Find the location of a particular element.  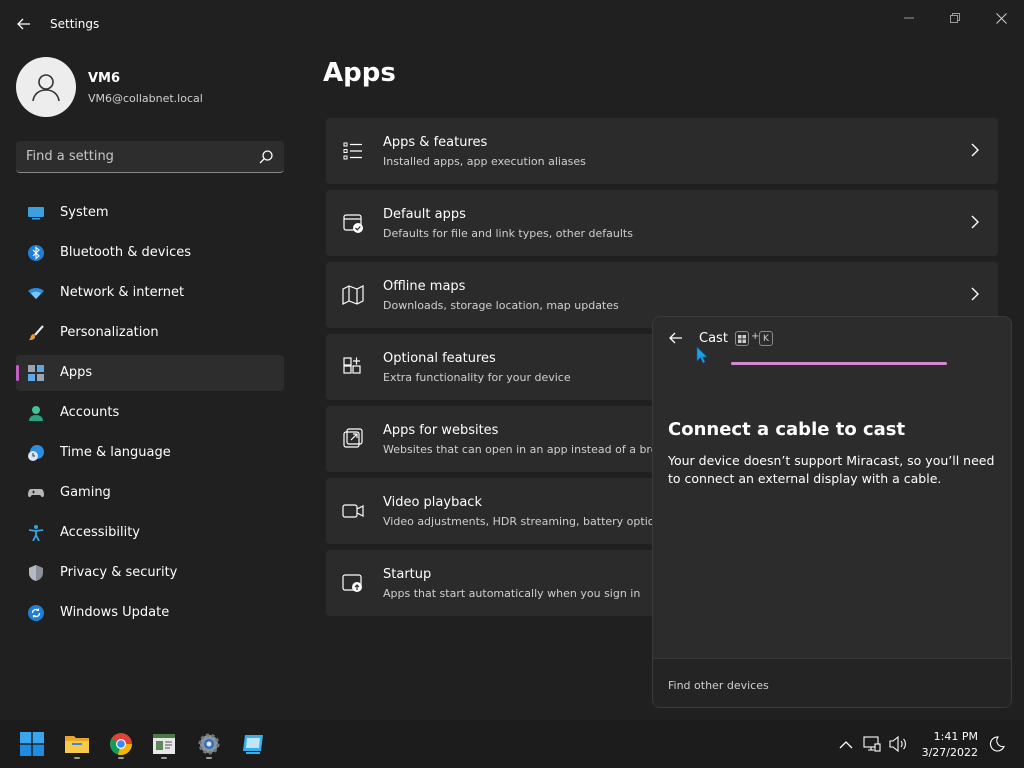

update-icon is located at coordinates (36, 613).